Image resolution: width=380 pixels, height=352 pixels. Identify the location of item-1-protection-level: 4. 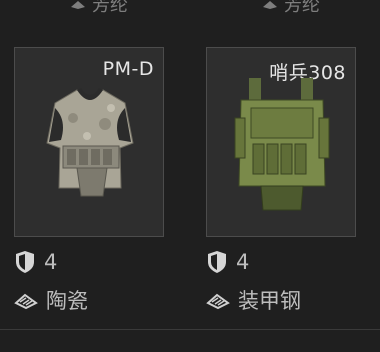
(35, 262).